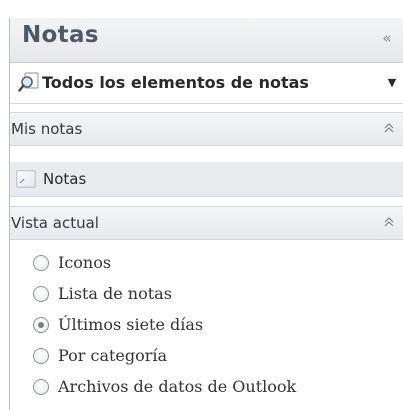  Describe the element at coordinates (206, 296) in the screenshot. I see `view-option-lista-de-notas: Lista de notas` at that location.